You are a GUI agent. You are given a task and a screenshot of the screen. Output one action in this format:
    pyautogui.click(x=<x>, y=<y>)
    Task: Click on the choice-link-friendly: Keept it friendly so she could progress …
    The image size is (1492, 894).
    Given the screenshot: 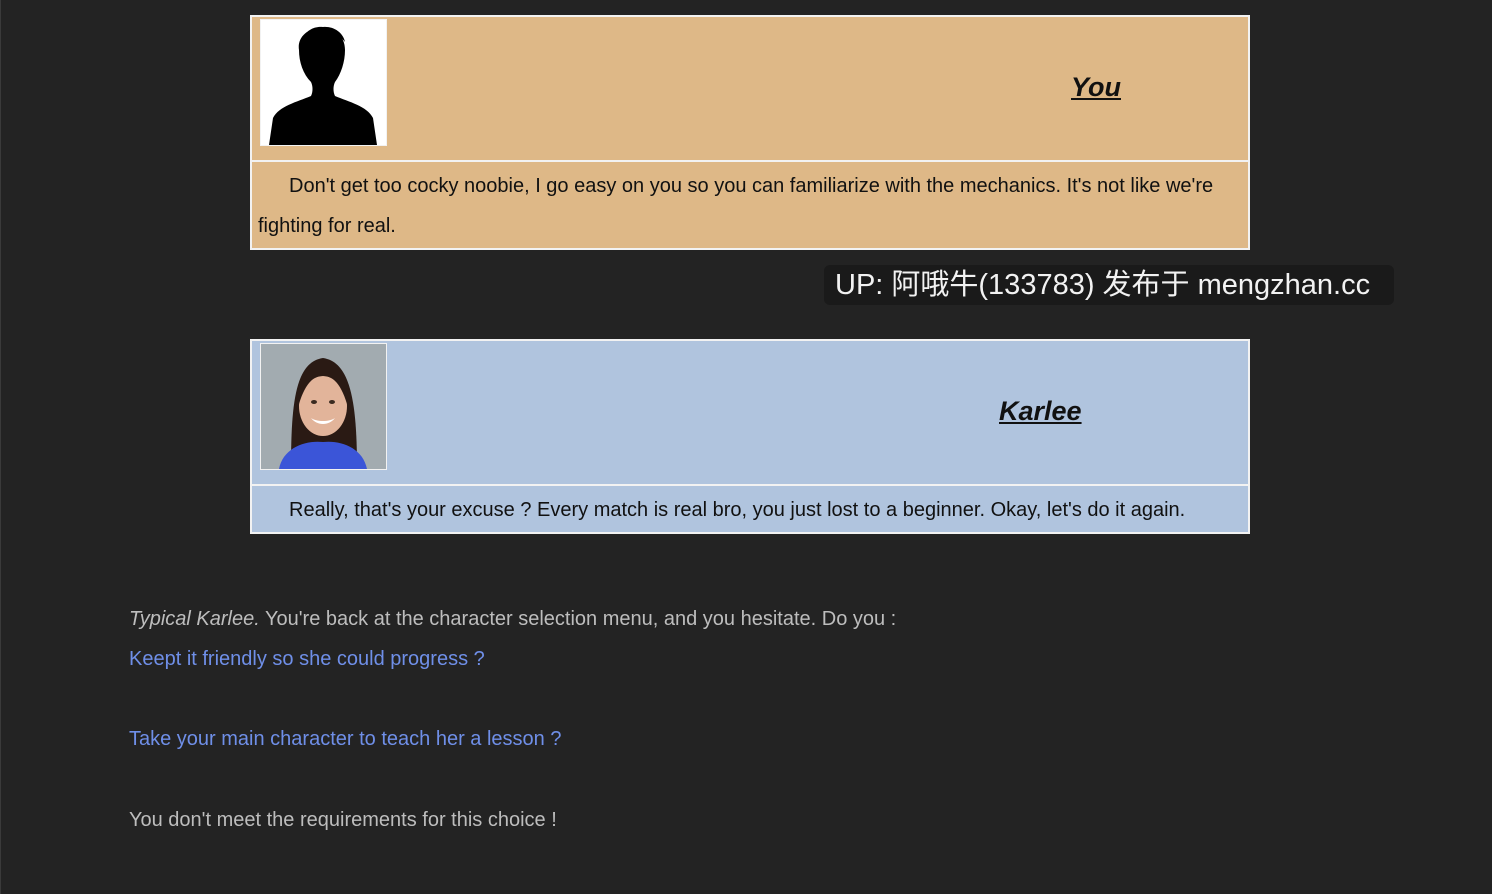 What is the action you would take?
    pyautogui.click(x=307, y=659)
    